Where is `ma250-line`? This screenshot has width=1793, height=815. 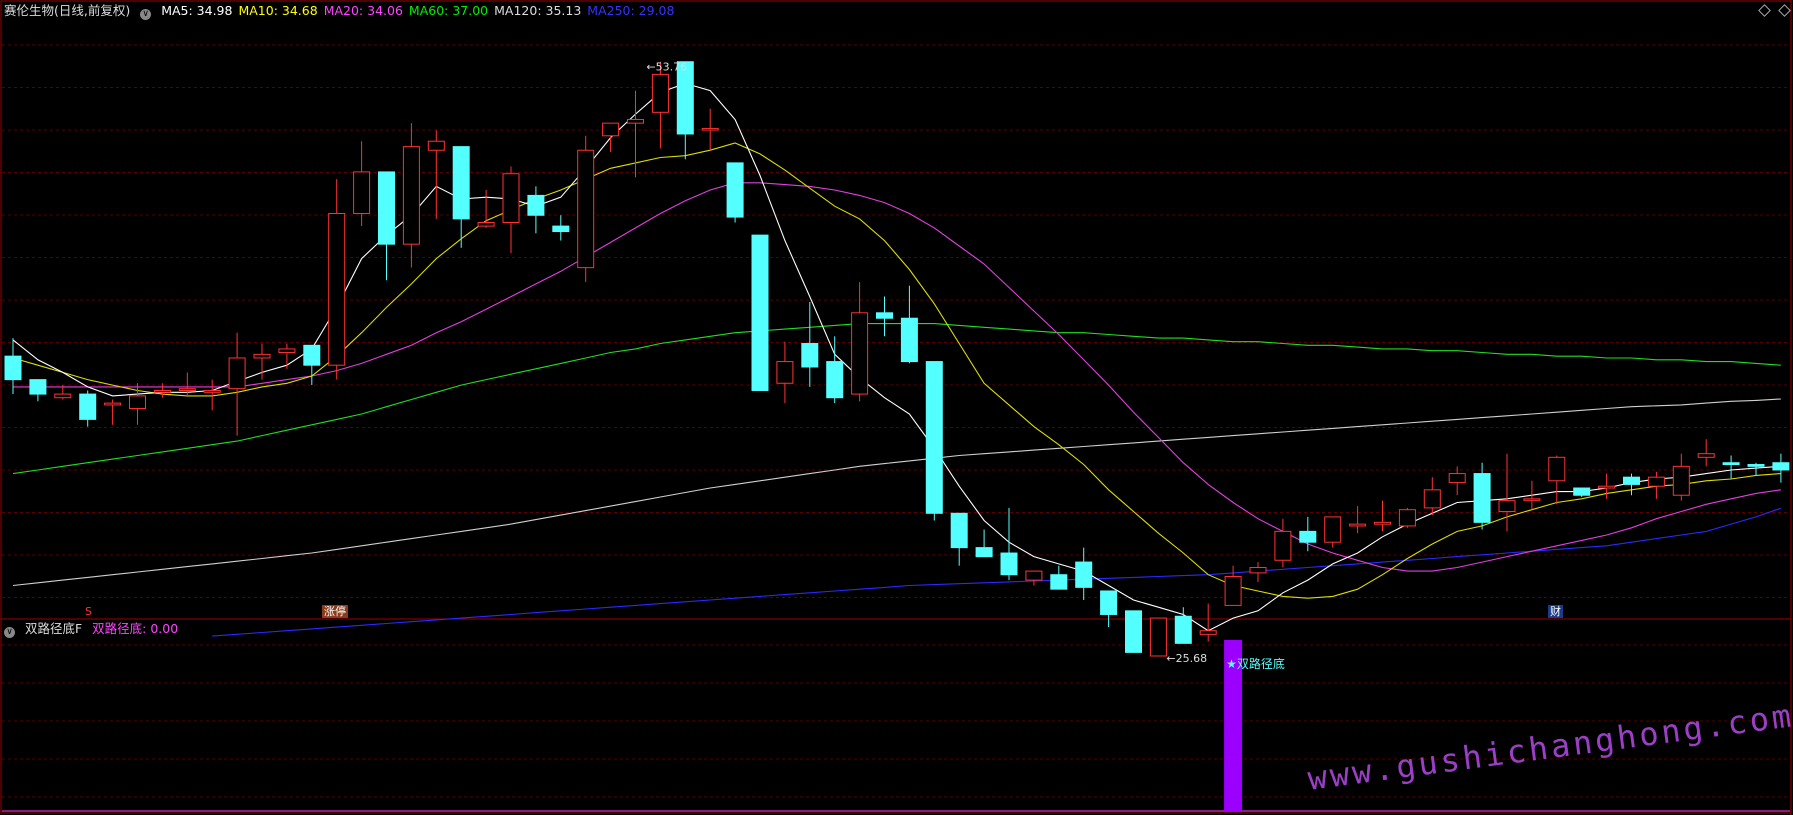 ma250-line is located at coordinates (997, 572).